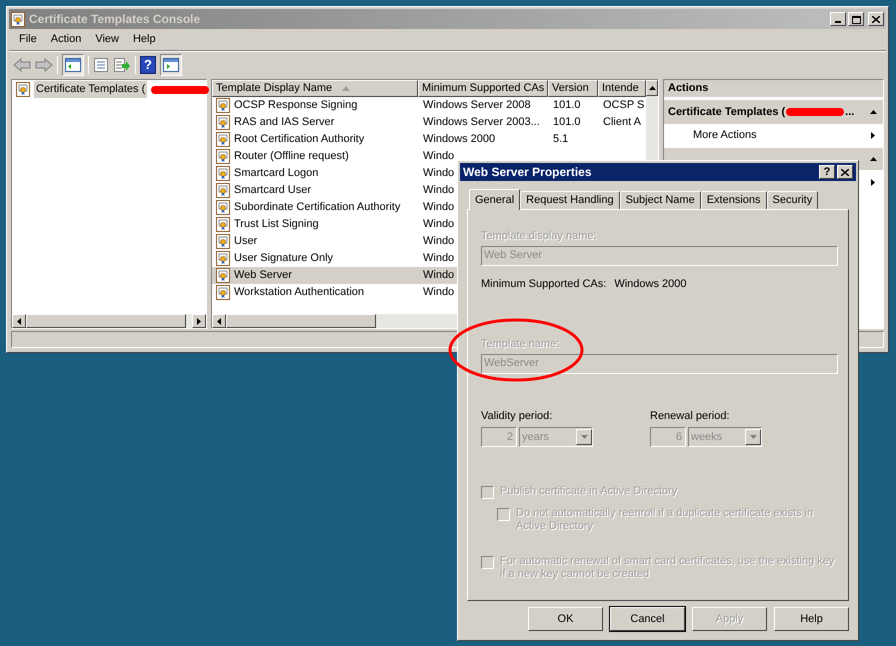 The height and width of the screenshot is (646, 896). Describe the element at coordinates (690, 416) in the screenshot. I see `field-label: Renewal period:` at that location.